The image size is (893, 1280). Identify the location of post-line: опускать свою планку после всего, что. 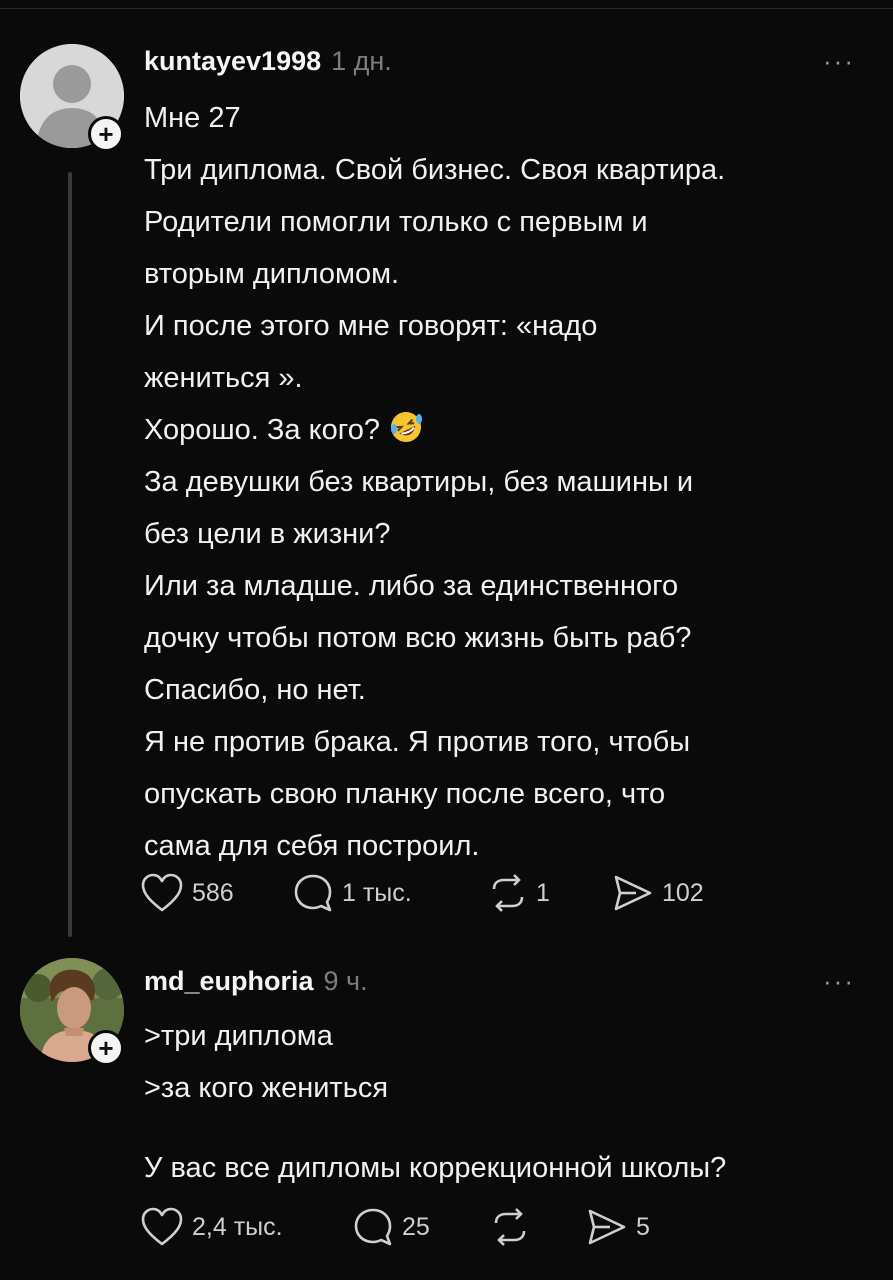
(405, 794).